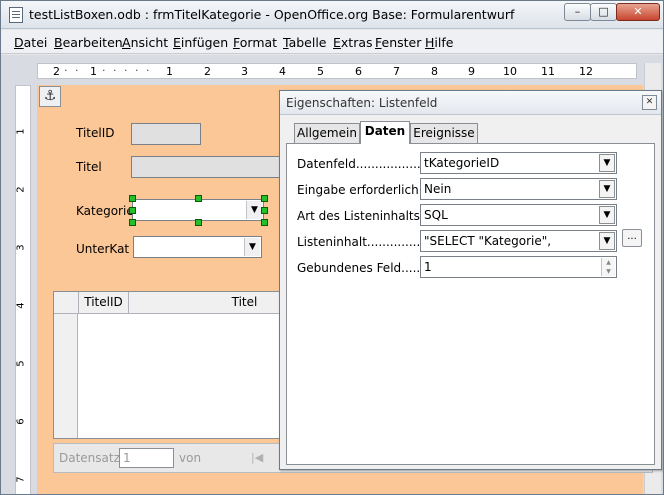 Image resolution: width=664 pixels, height=495 pixels. Describe the element at coordinates (105, 211) in the screenshot. I see `kategorie-label: Kategorie` at that location.